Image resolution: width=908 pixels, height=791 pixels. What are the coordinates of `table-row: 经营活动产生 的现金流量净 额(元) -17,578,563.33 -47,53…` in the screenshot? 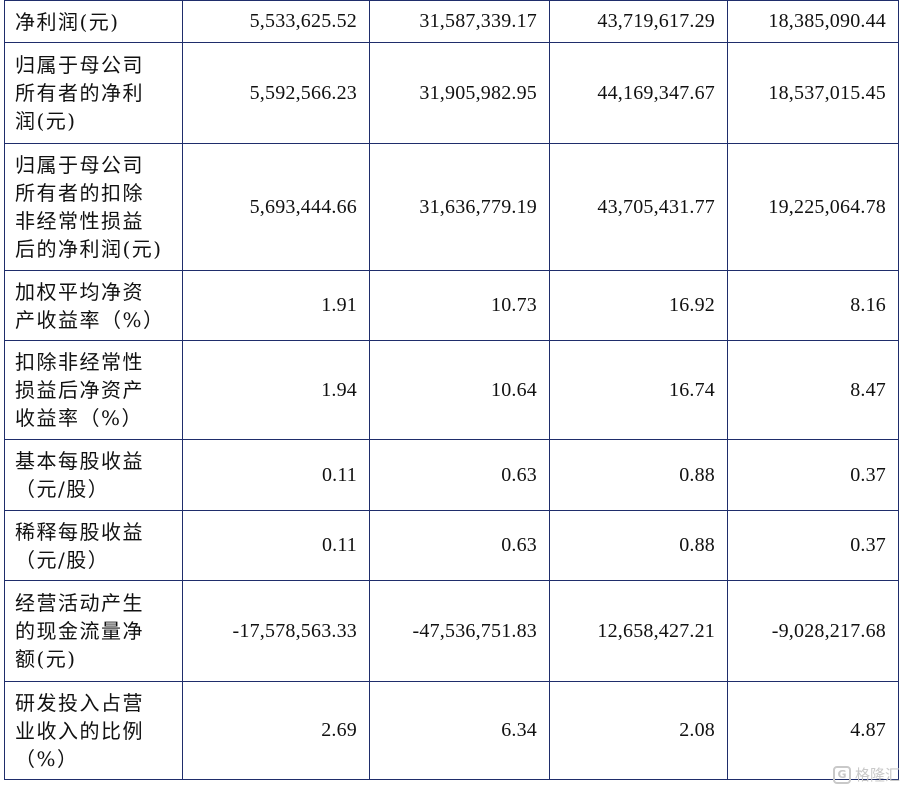 It's located at (451, 631).